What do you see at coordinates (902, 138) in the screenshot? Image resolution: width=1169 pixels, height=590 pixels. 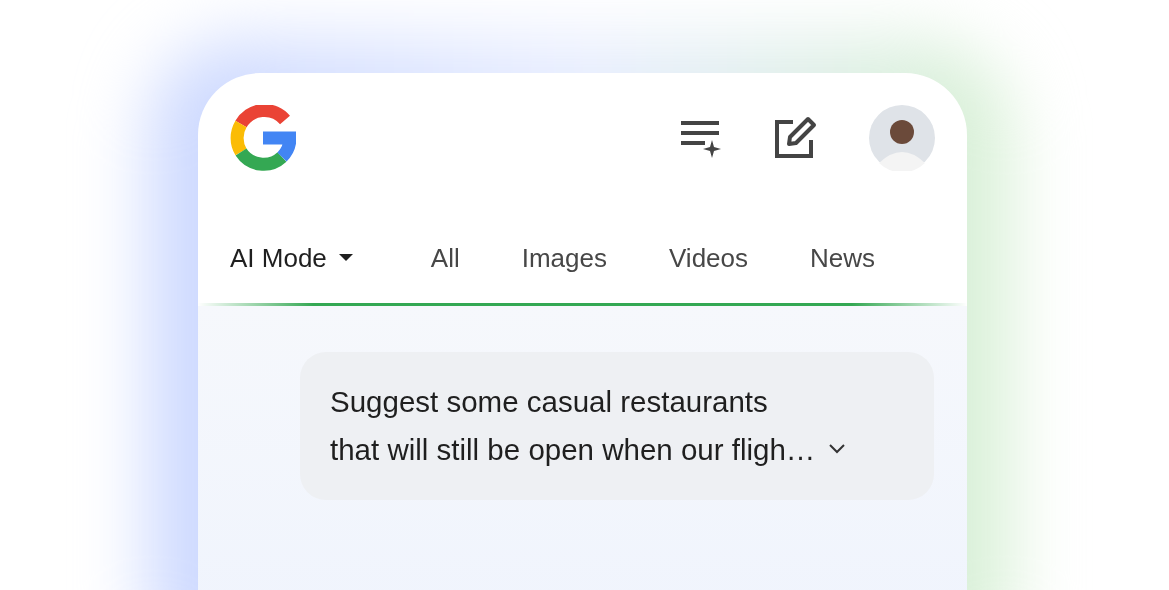 I see `avatar` at bounding box center [902, 138].